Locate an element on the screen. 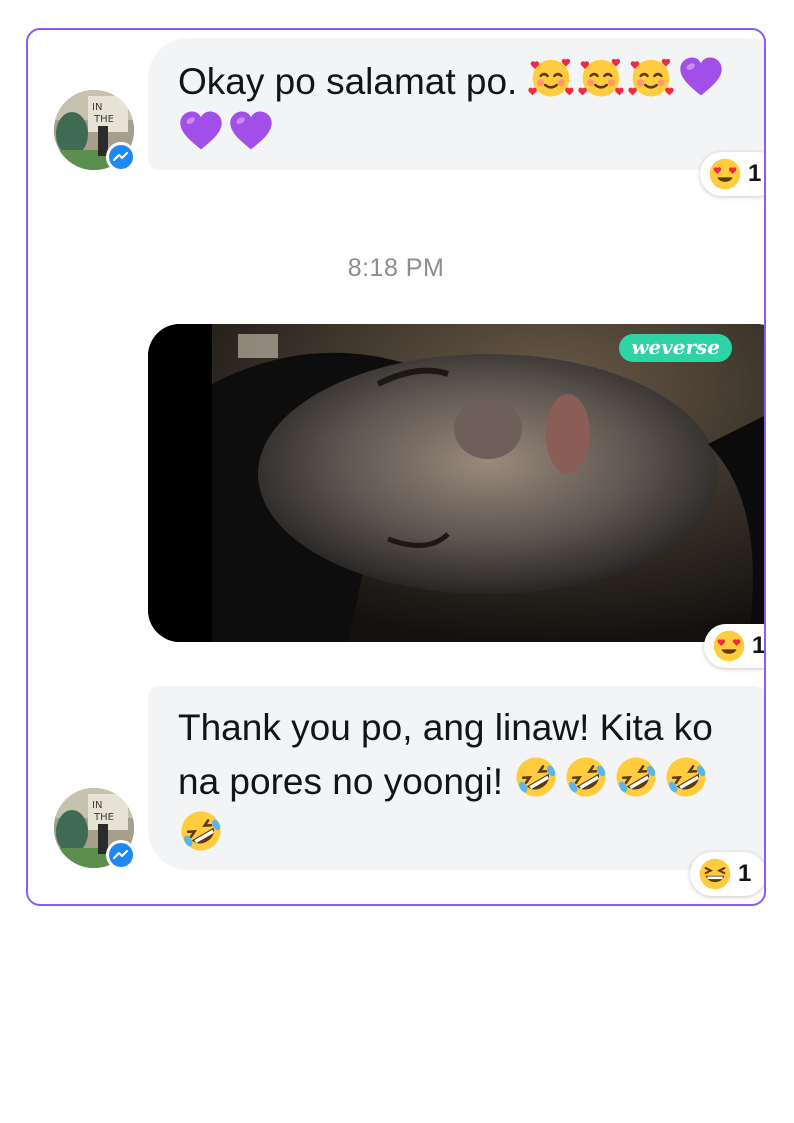  message-text-line: na pores no yoongi! is located at coordinates (341, 781).